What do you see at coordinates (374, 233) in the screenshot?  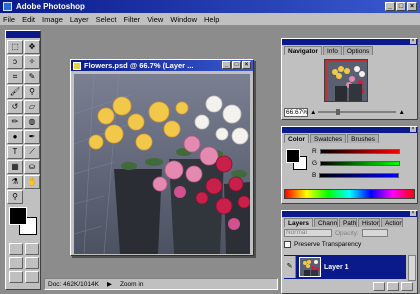 I see `opacity-field` at bounding box center [374, 233].